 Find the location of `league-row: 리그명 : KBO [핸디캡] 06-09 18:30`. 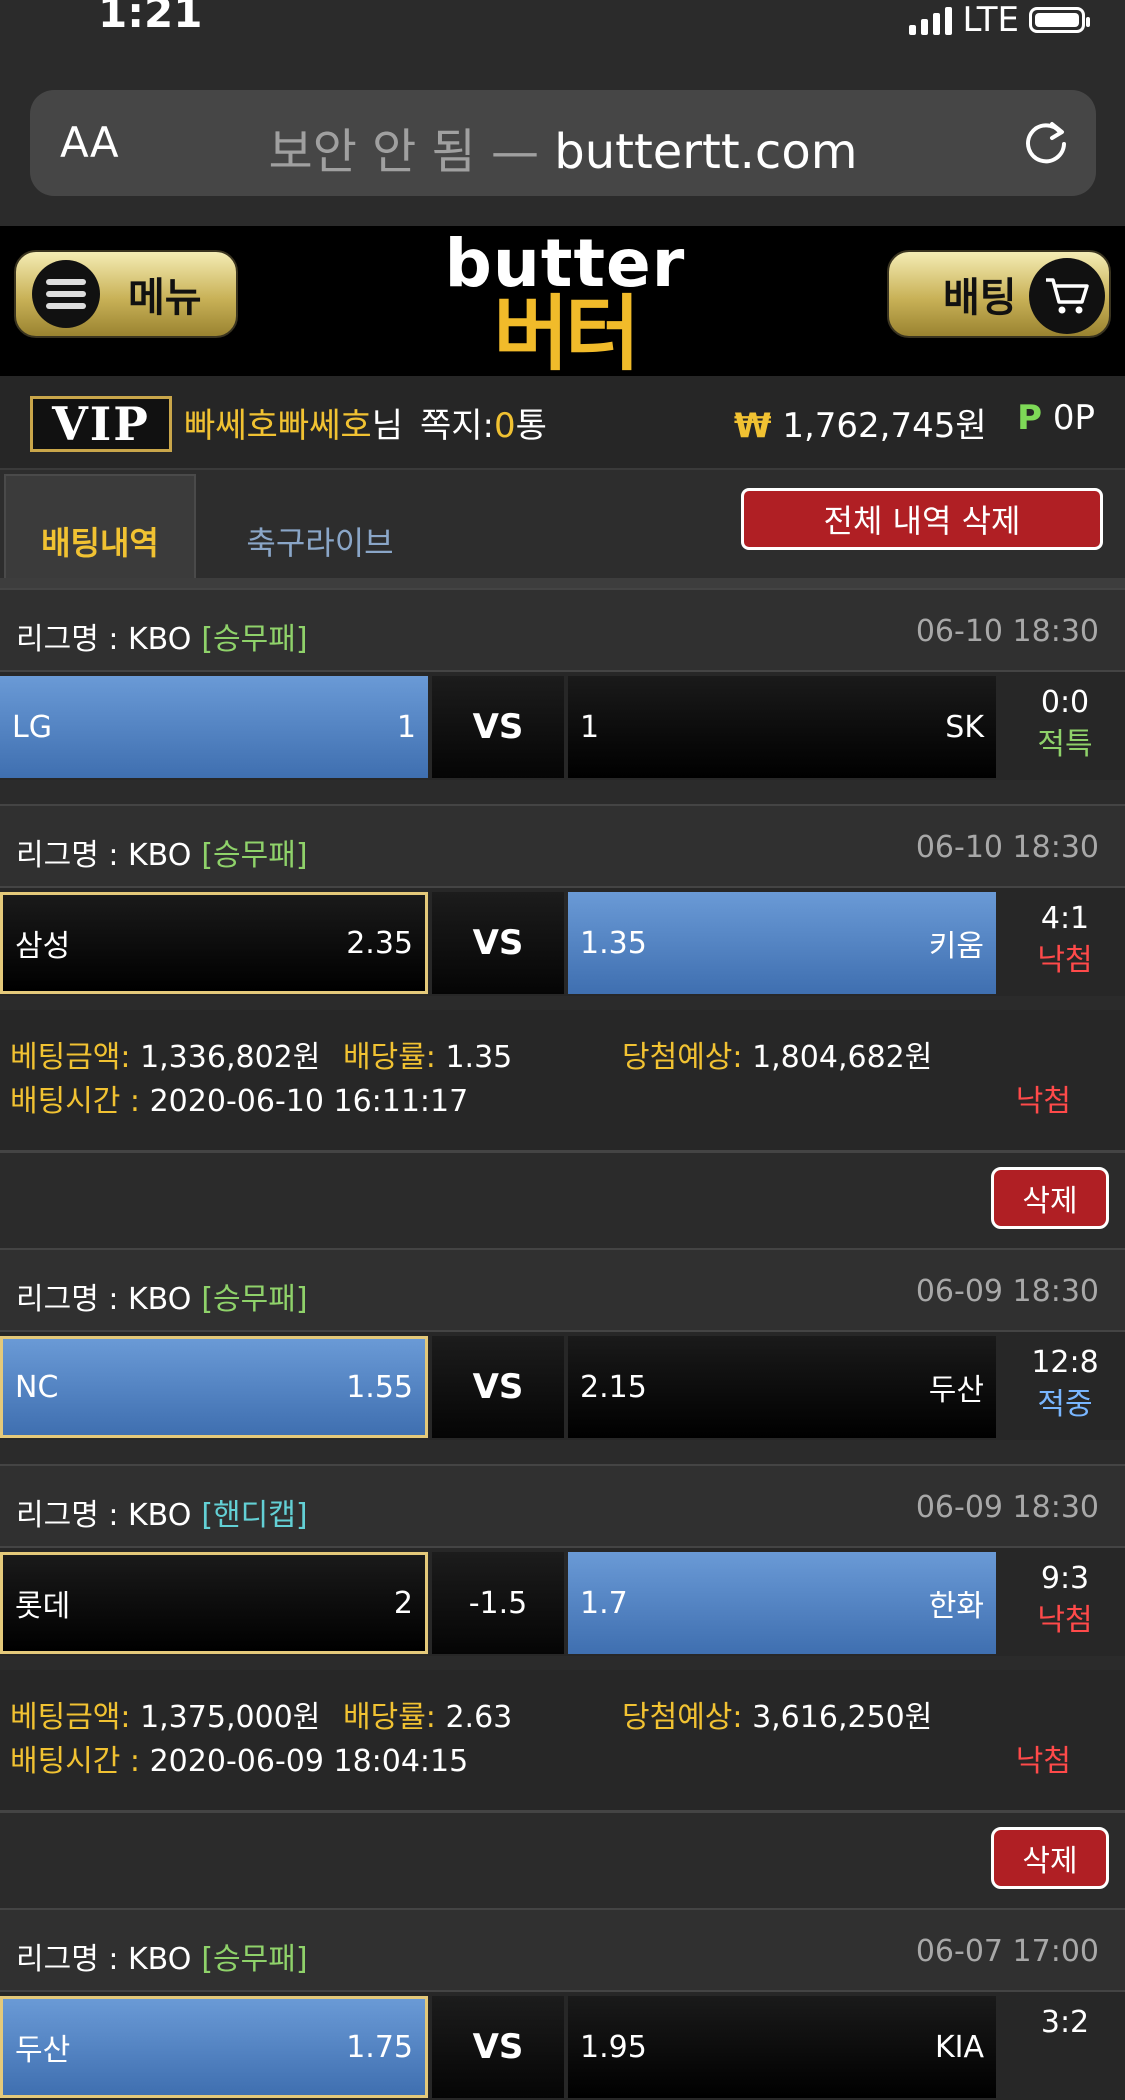

league-row: 리그명 : KBO [핸디캡] 06-09 18:30 is located at coordinates (562, 1506).